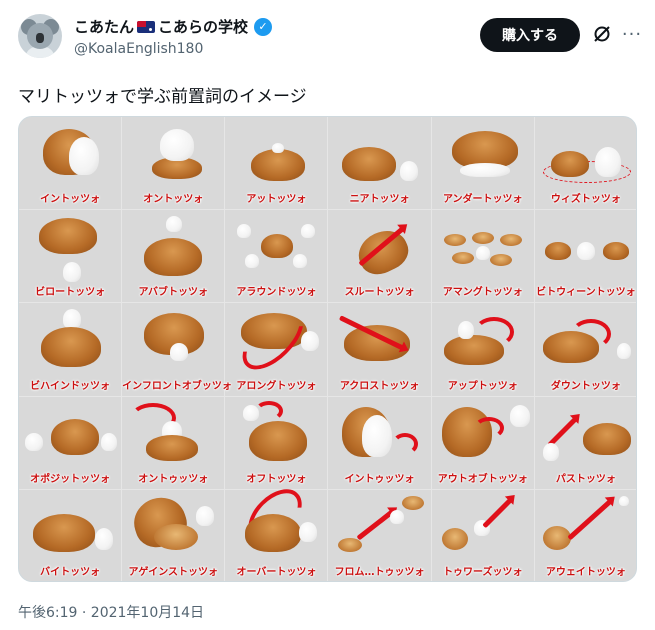  I want to click on outof-arc, so click(488, 427).